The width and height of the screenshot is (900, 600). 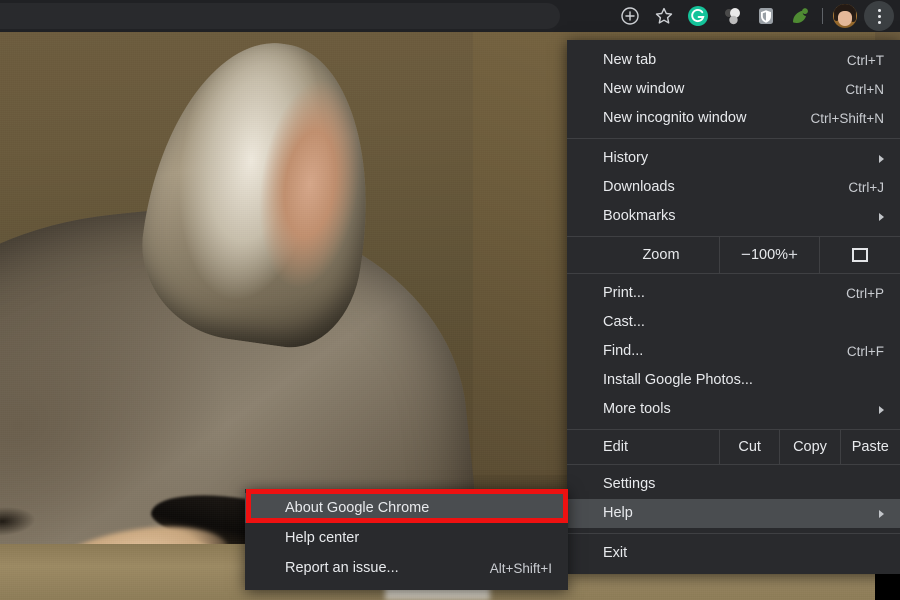 What do you see at coordinates (615, 553) in the screenshot?
I see `menu-item-label: Exit` at bounding box center [615, 553].